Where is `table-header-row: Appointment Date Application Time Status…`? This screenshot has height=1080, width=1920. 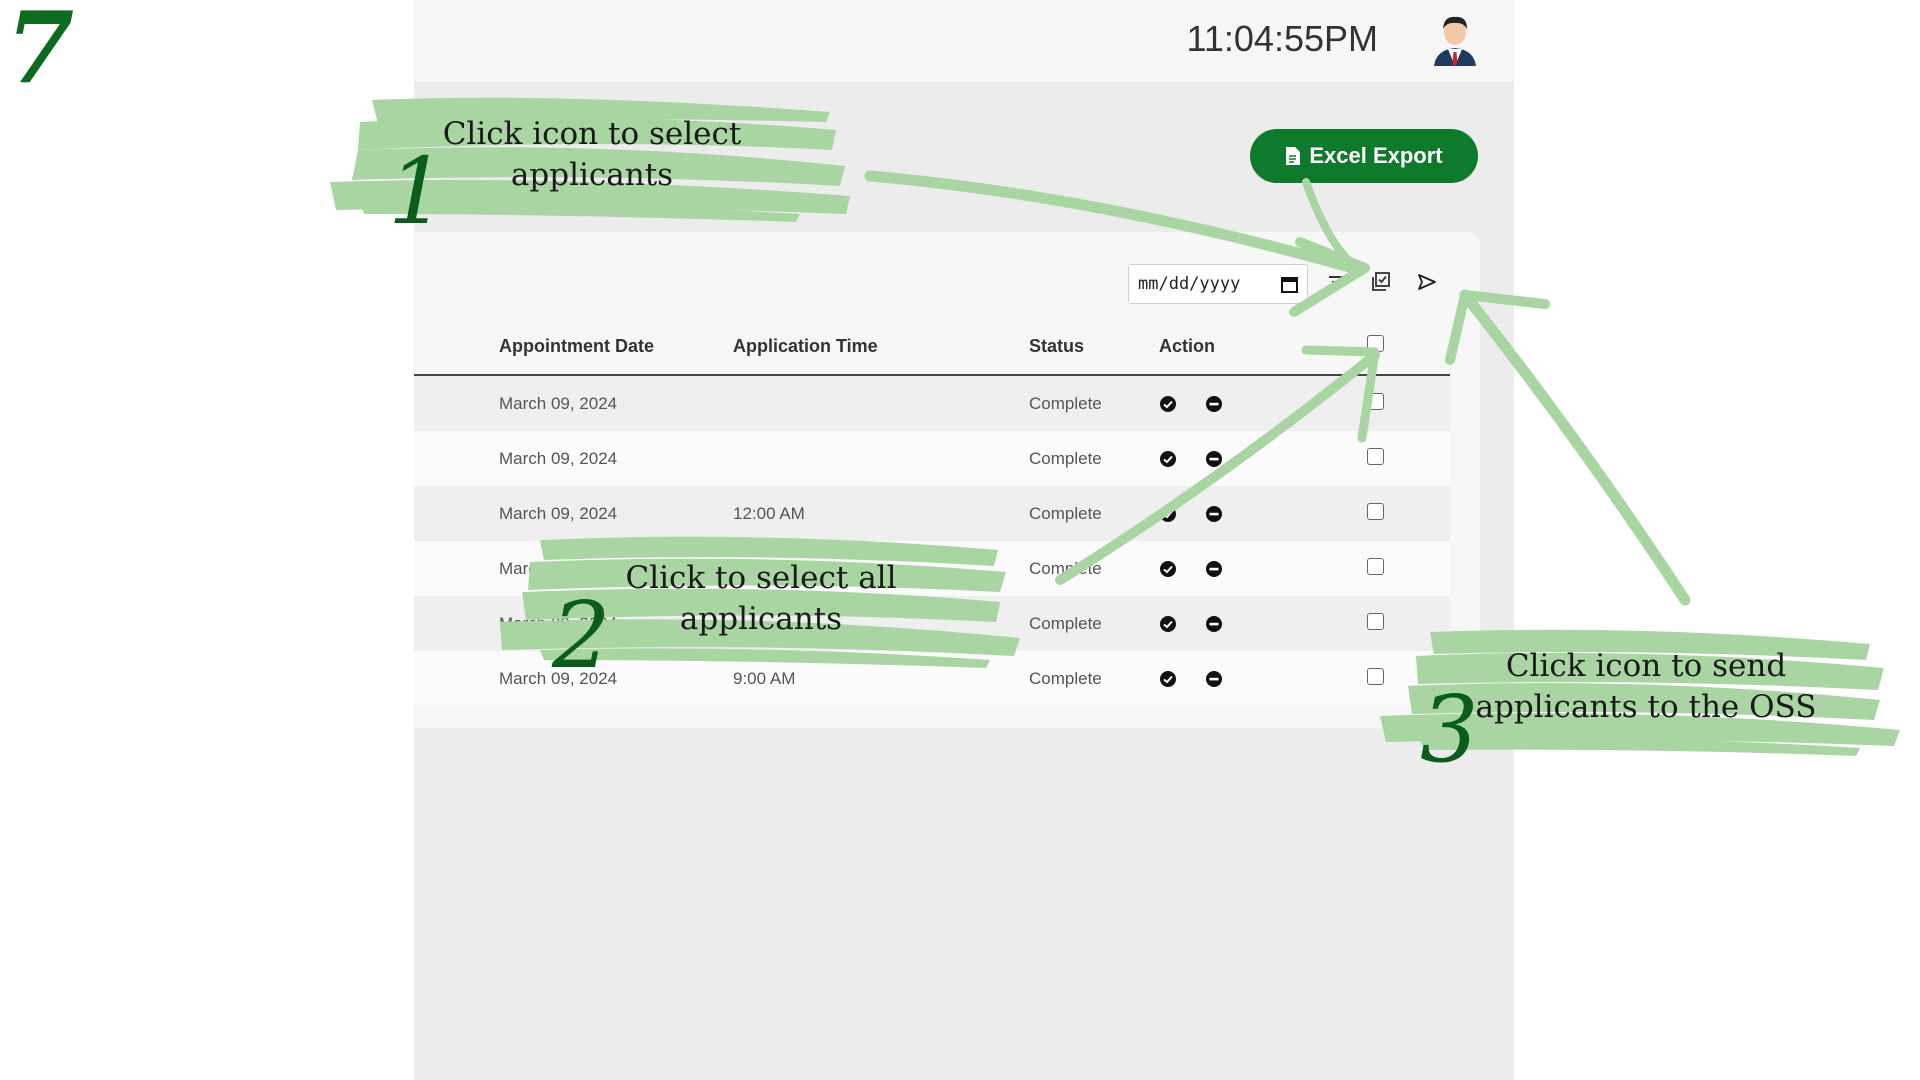 table-header-row: Appointment Date Application Time Status… is located at coordinates (932, 347).